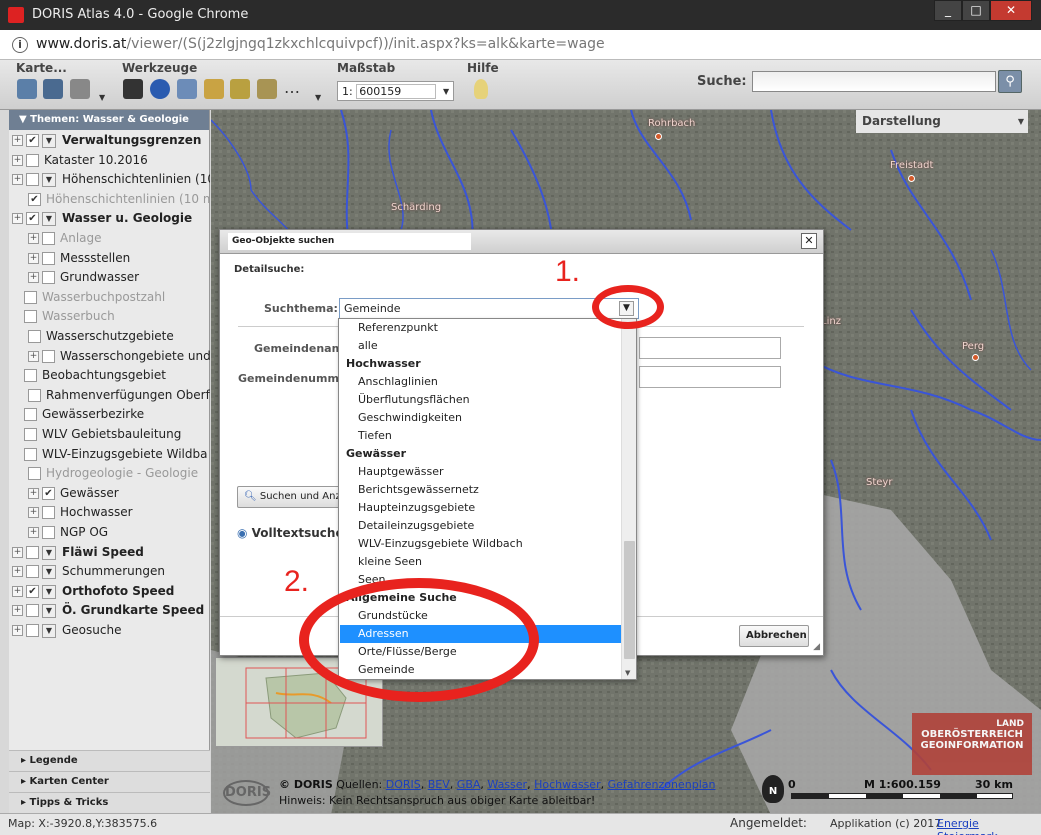 This screenshot has width=1041, height=835. Describe the element at coordinates (109, 140) in the screenshot. I see `layer-item: + ✔ ▼ Verwaltungsgrenzen` at that location.